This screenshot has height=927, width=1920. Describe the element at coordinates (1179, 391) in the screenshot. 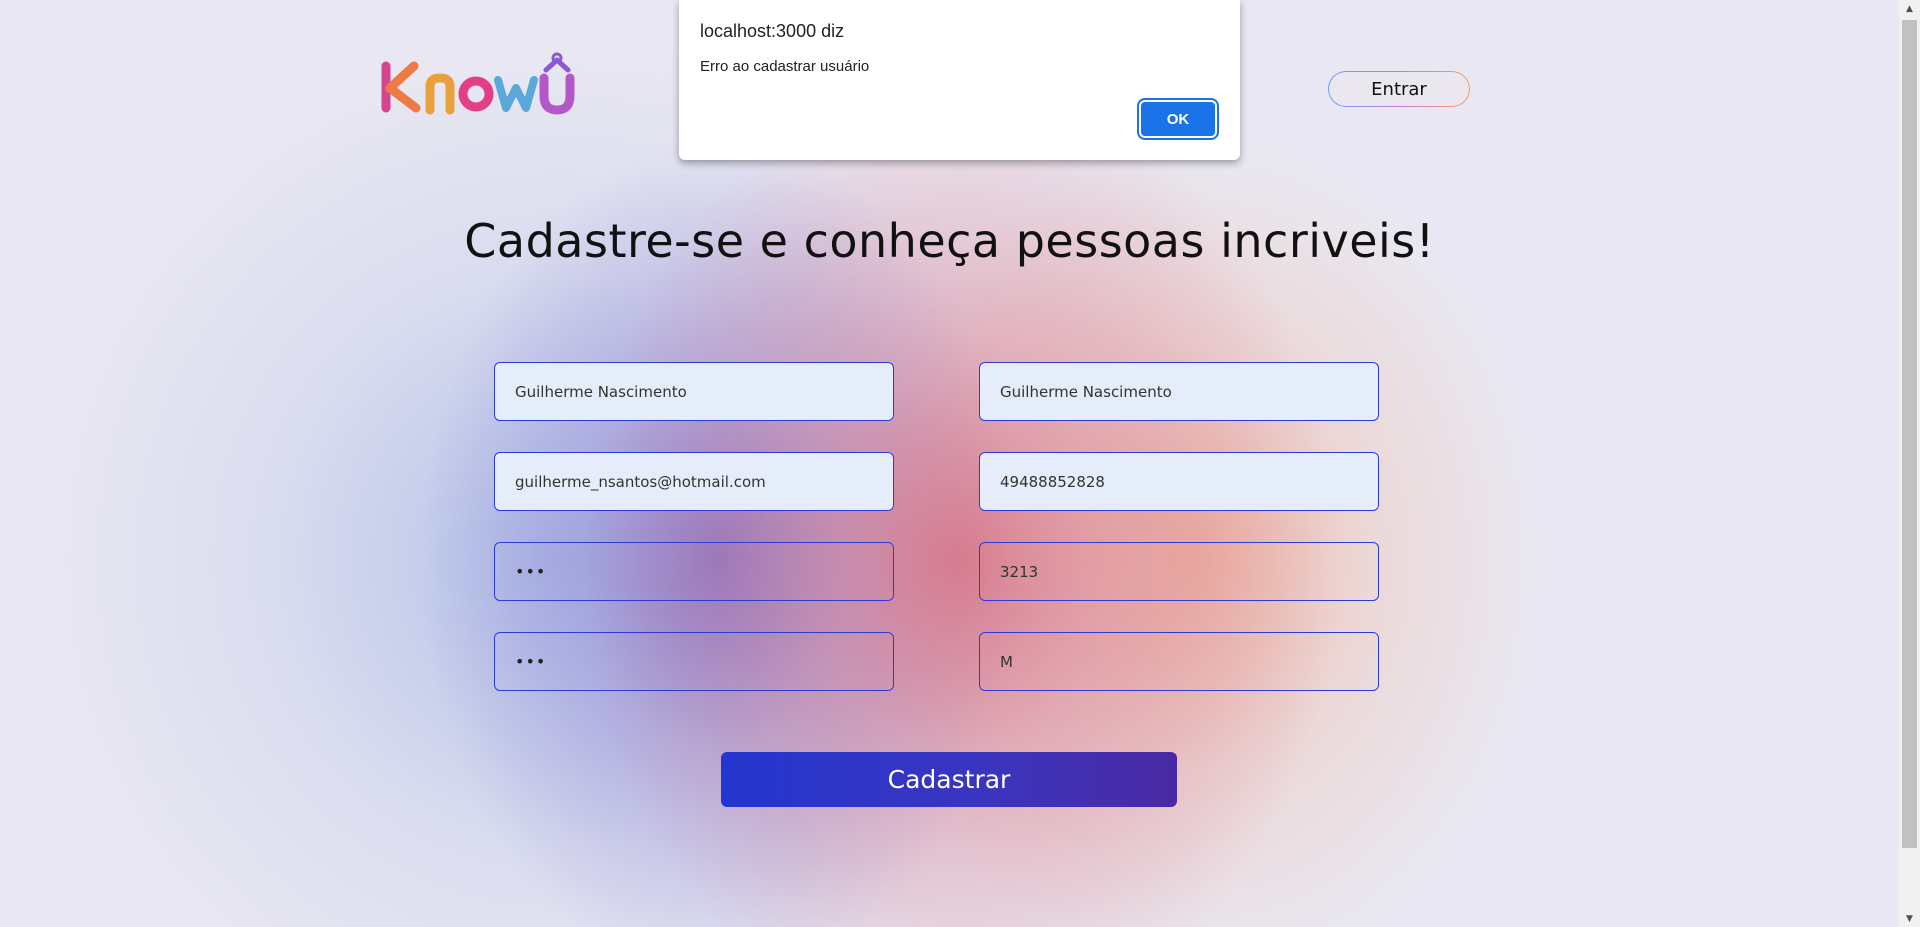

I see `second-name-field: Guilherme Nascimento` at that location.